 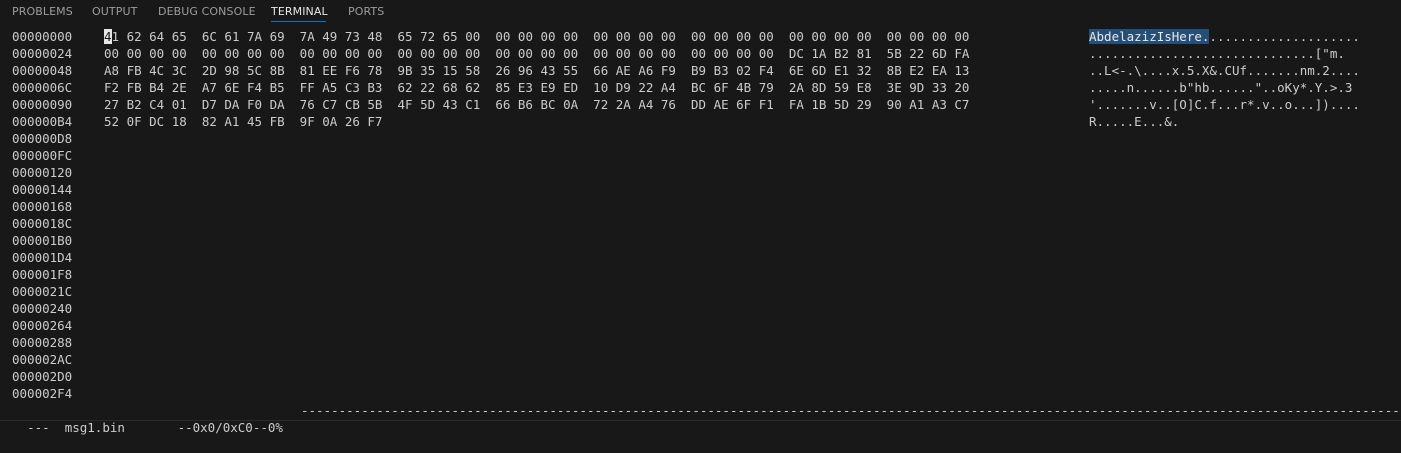 What do you see at coordinates (42, 11) in the screenshot?
I see `tab-problems: PROBLEMS` at bounding box center [42, 11].